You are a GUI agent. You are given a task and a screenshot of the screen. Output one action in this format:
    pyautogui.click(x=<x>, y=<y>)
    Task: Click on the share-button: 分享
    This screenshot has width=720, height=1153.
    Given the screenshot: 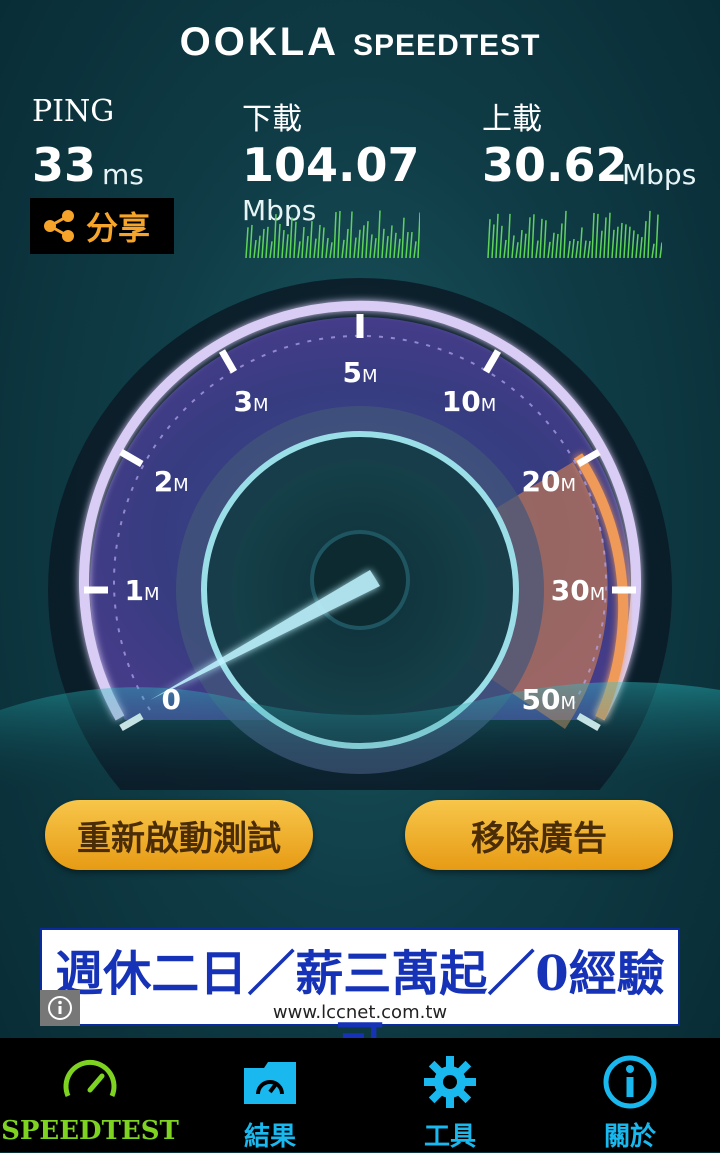 What is the action you would take?
    pyautogui.click(x=102, y=226)
    